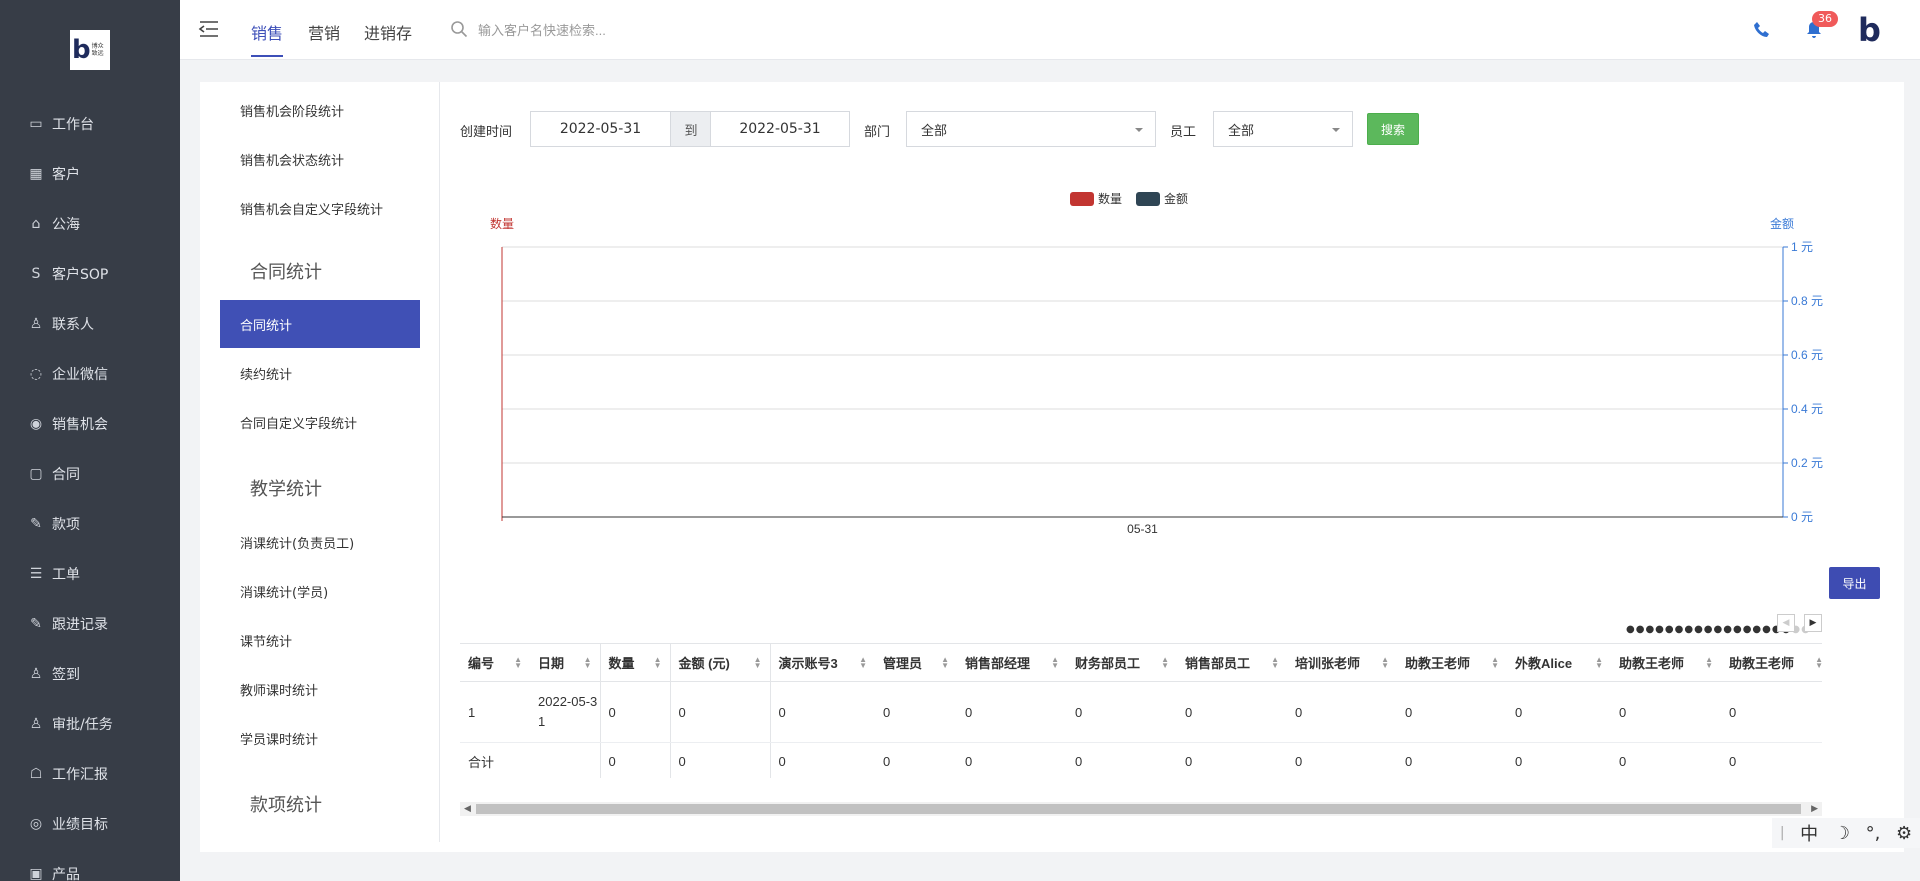 Image resolution: width=1920 pixels, height=881 pixels. I want to click on sidebar-item-7: ▢ 合同, so click(90, 474).